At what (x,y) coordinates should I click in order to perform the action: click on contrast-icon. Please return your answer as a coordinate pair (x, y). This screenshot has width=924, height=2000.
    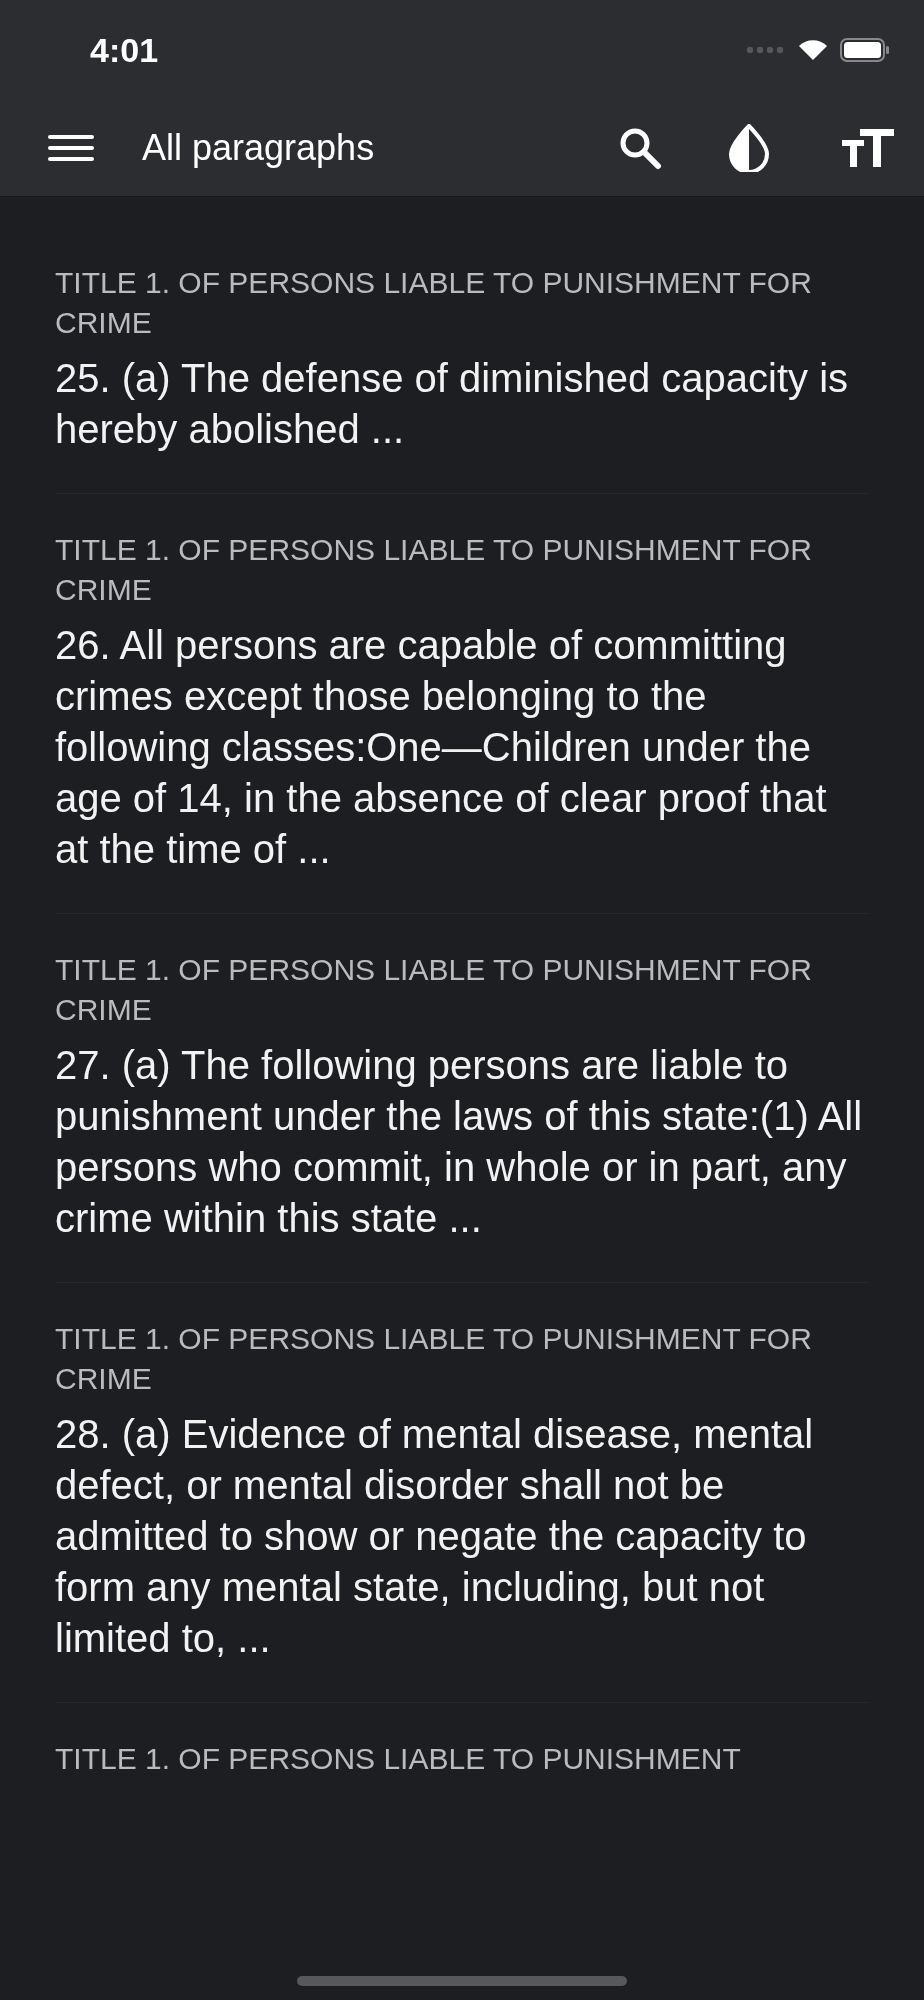
    Looking at the image, I should click on (749, 148).